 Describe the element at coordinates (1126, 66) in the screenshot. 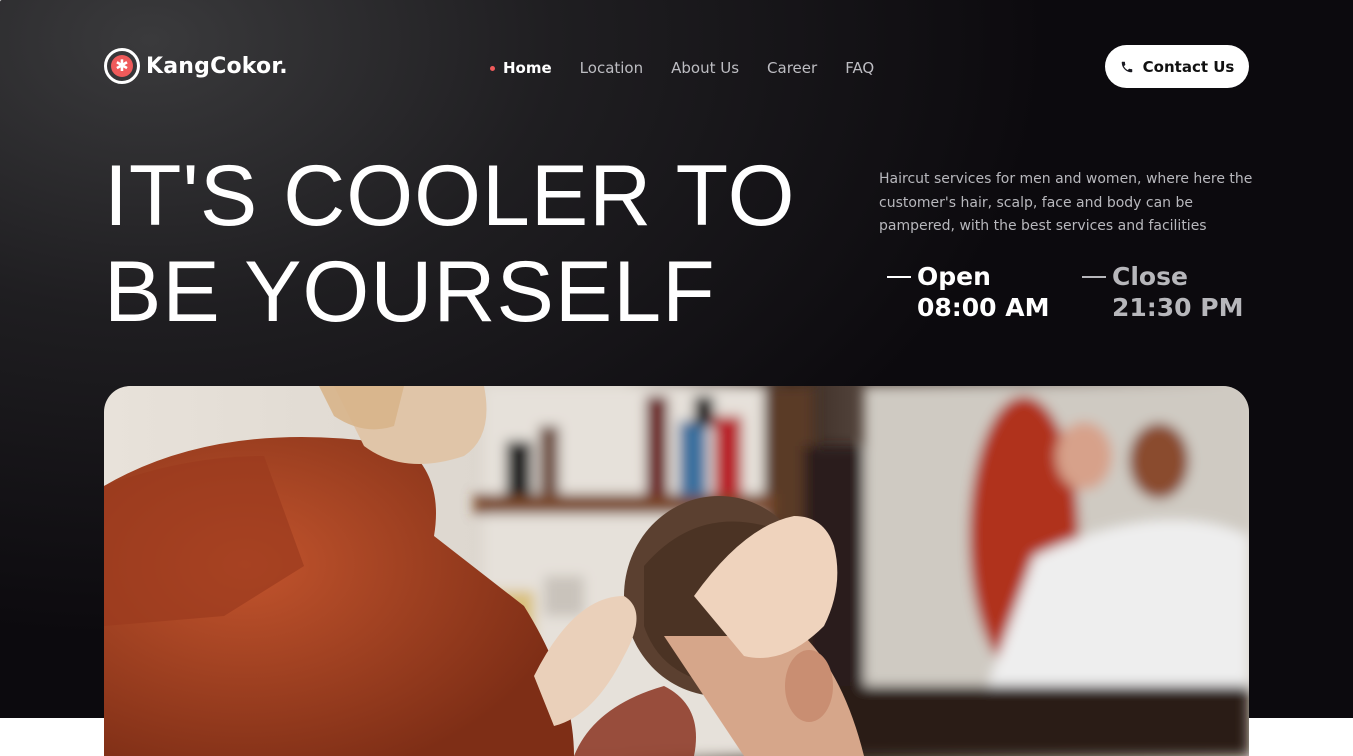

I see `phone-icon` at that location.